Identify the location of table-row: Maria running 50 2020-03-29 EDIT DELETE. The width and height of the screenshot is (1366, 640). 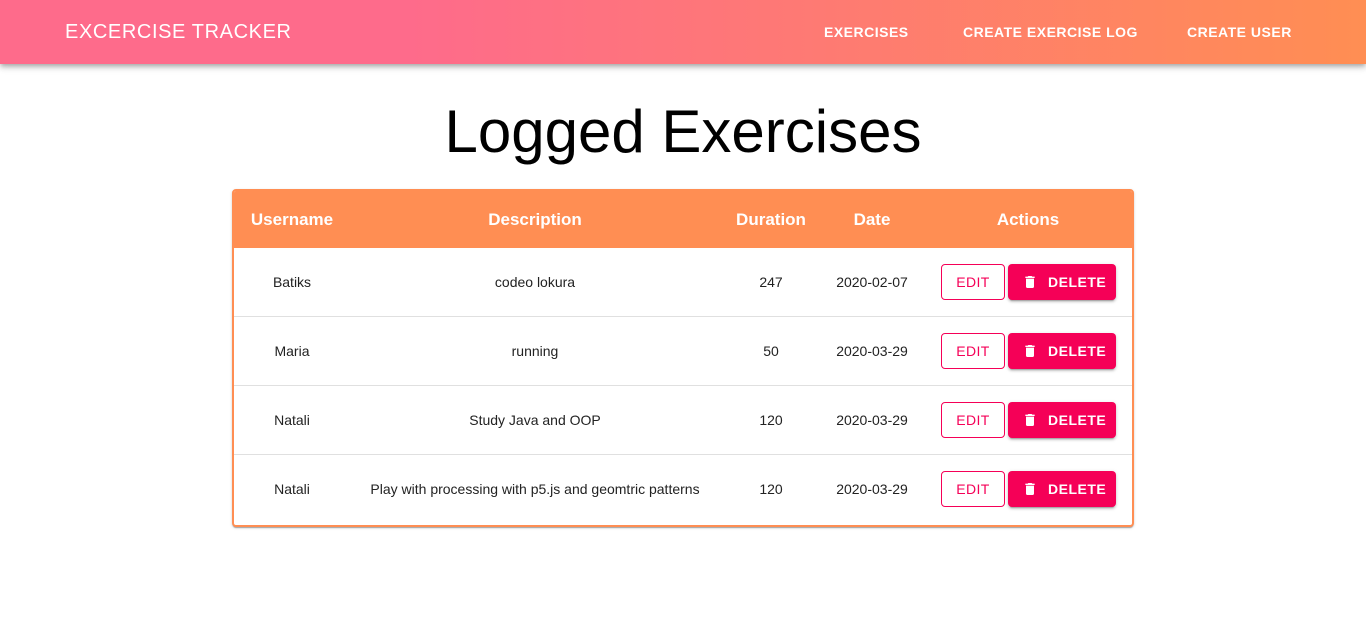
(683, 351).